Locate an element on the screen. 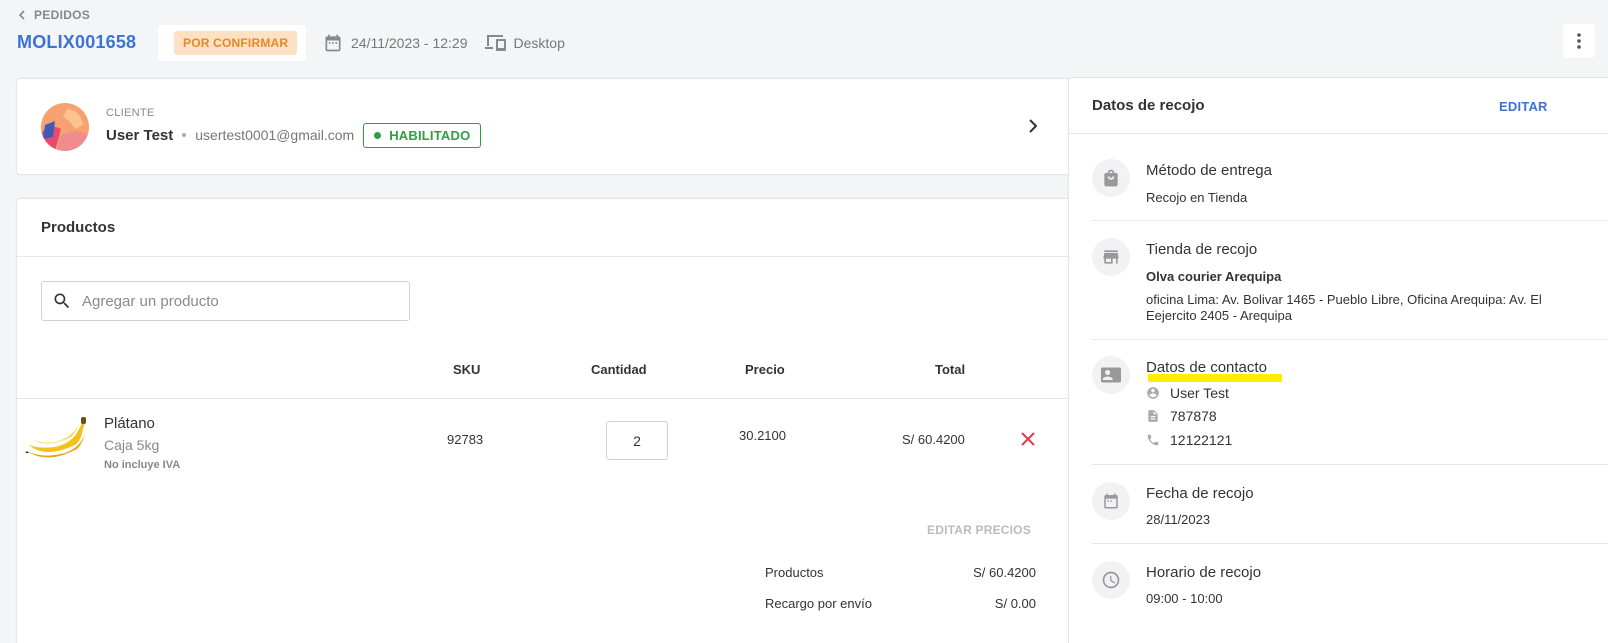 This screenshot has width=1608, height=643. shopping-bag-icon is located at coordinates (1111, 178).